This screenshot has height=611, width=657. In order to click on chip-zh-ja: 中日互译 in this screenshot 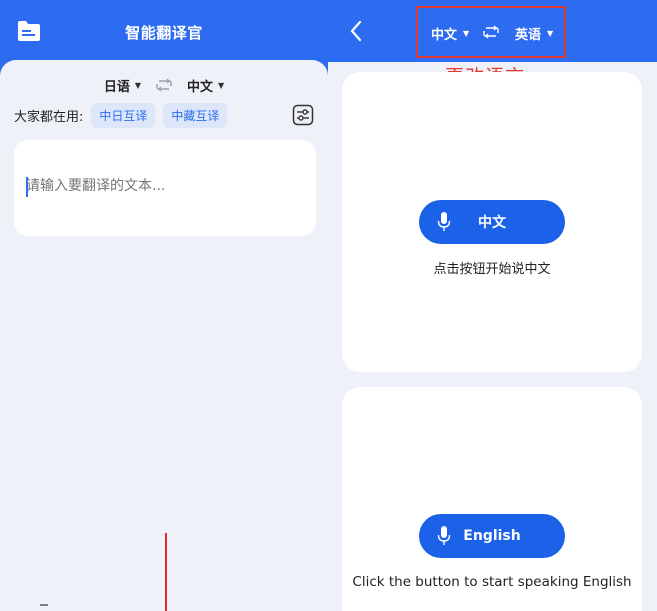, I will do `click(123, 115)`.